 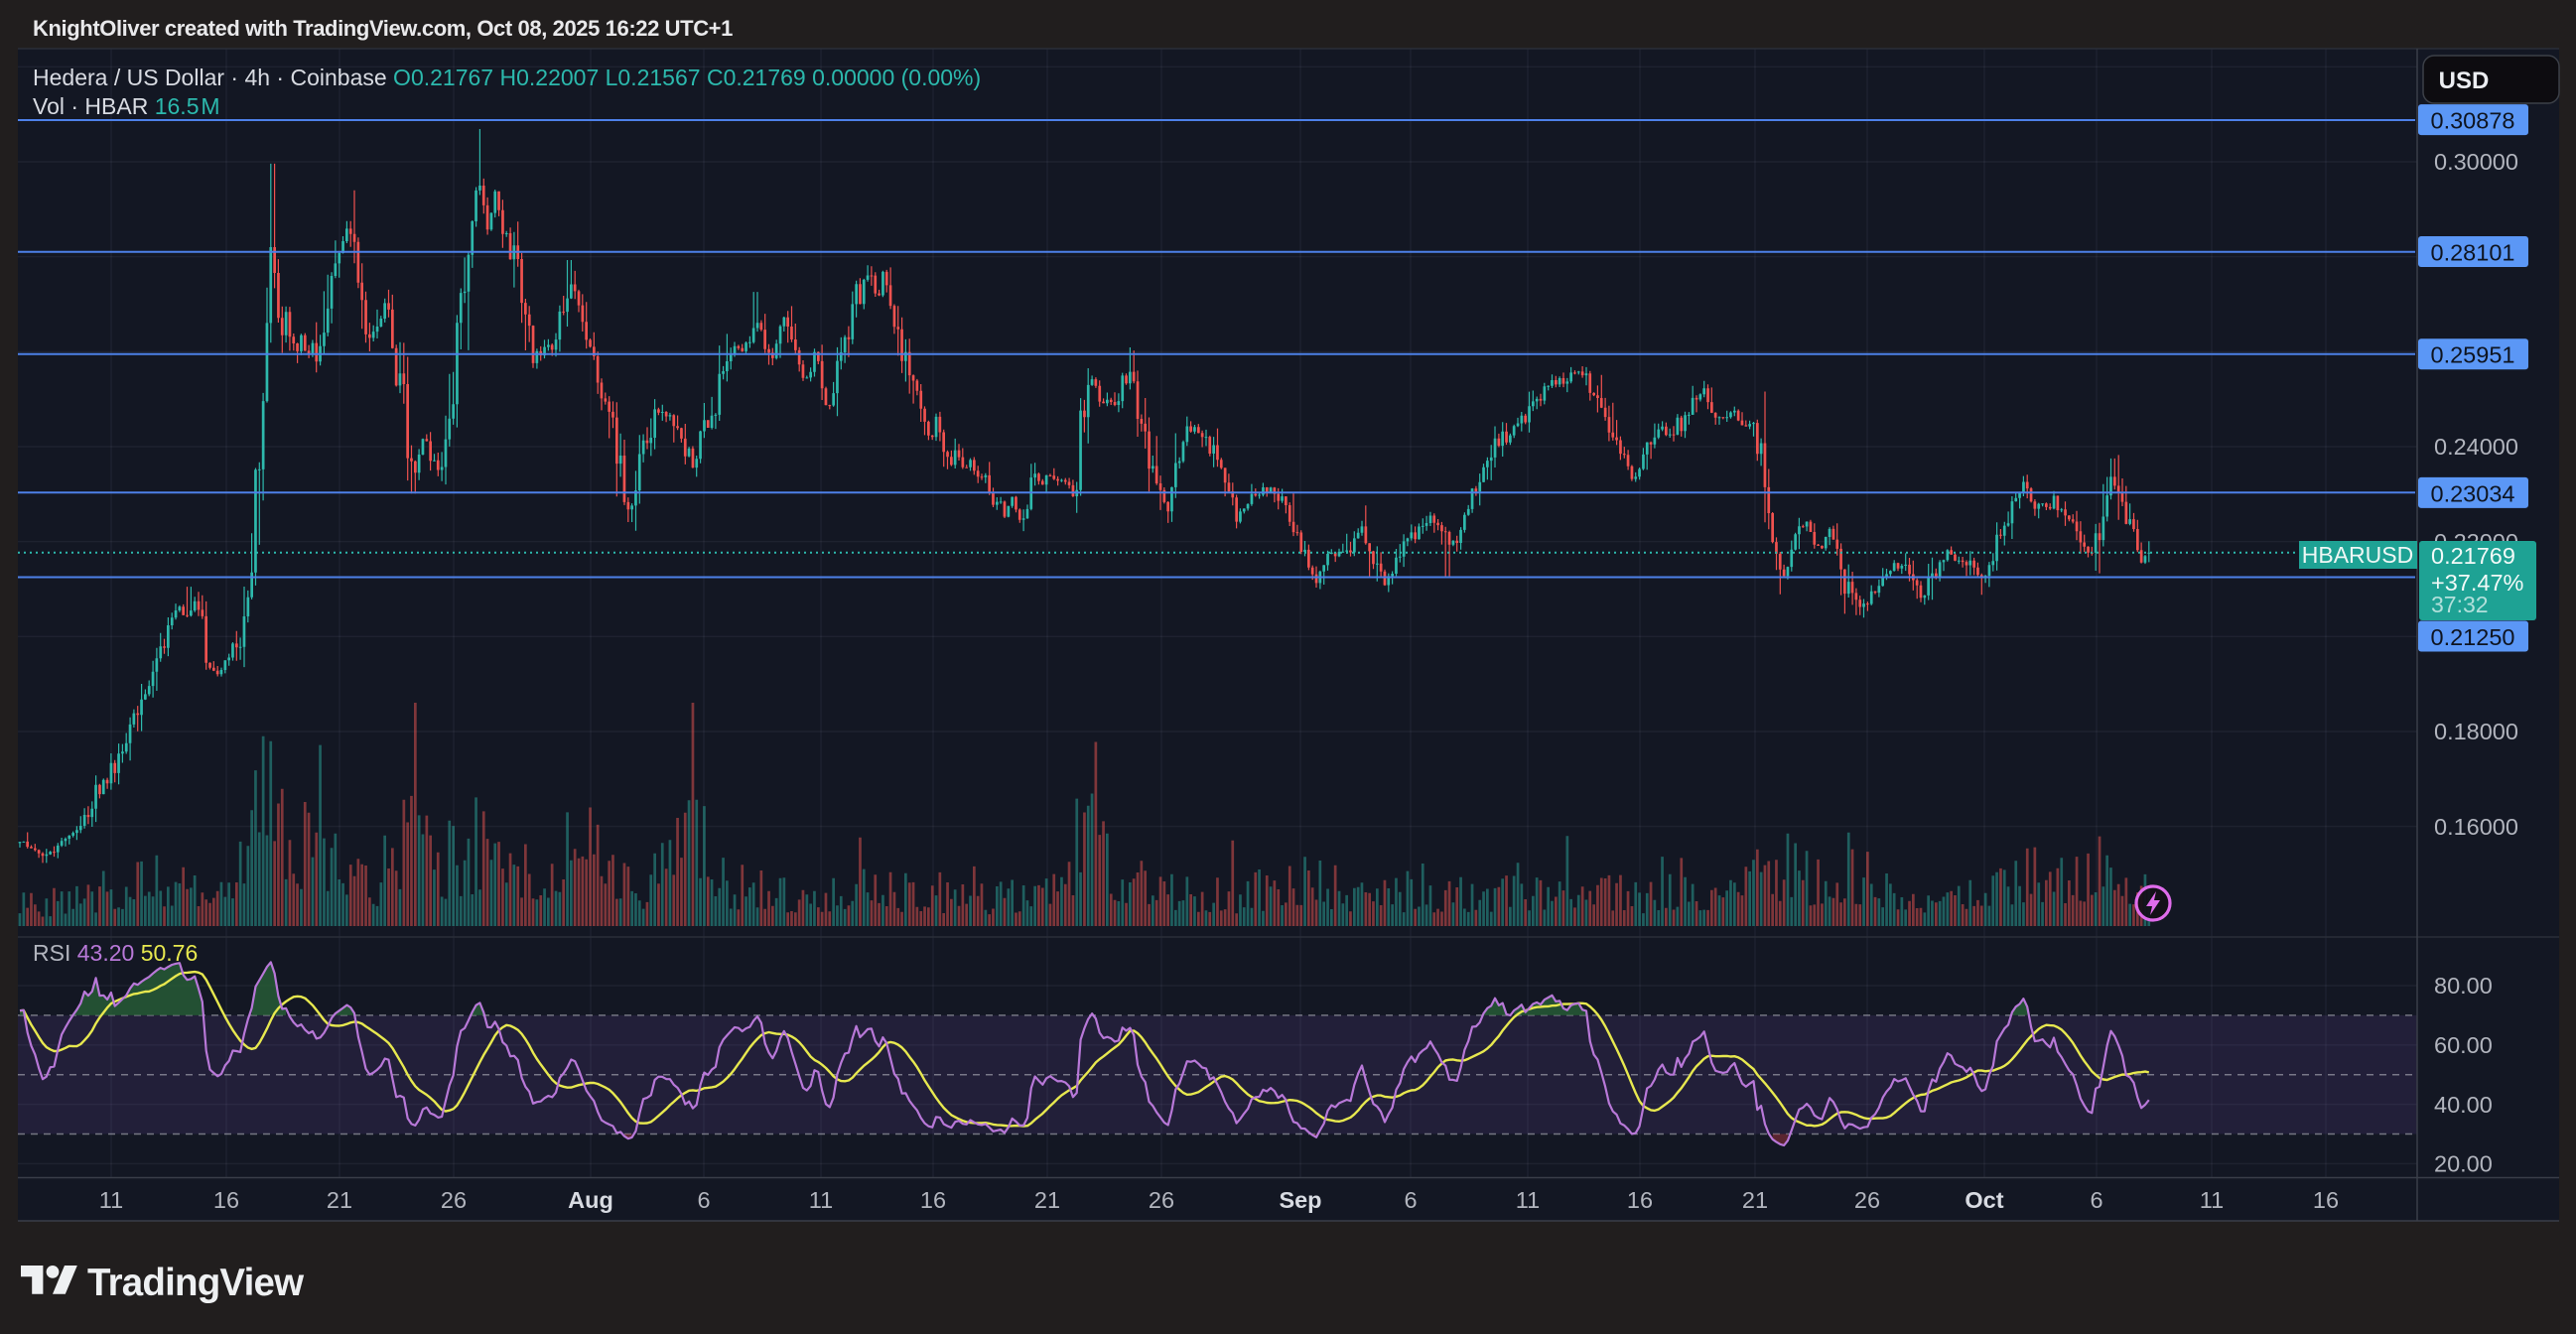 What do you see at coordinates (1300, 1200) in the screenshot?
I see `svg-text: Sep` at bounding box center [1300, 1200].